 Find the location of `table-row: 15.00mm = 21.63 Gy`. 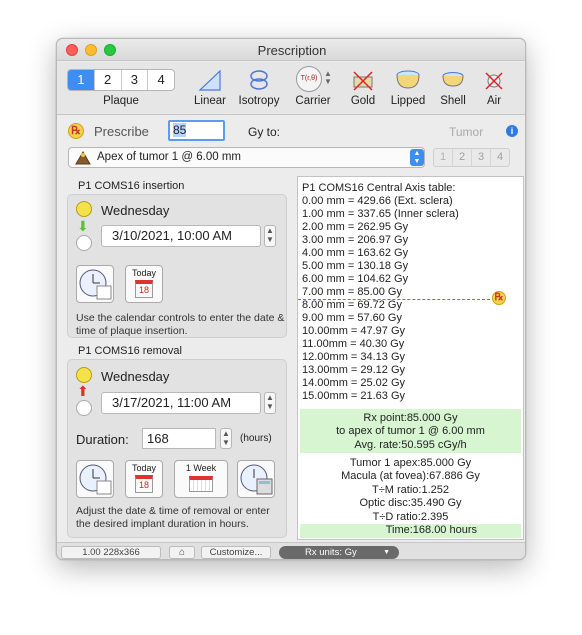

table-row: 15.00mm = 21.63 Gy is located at coordinates (354, 396).